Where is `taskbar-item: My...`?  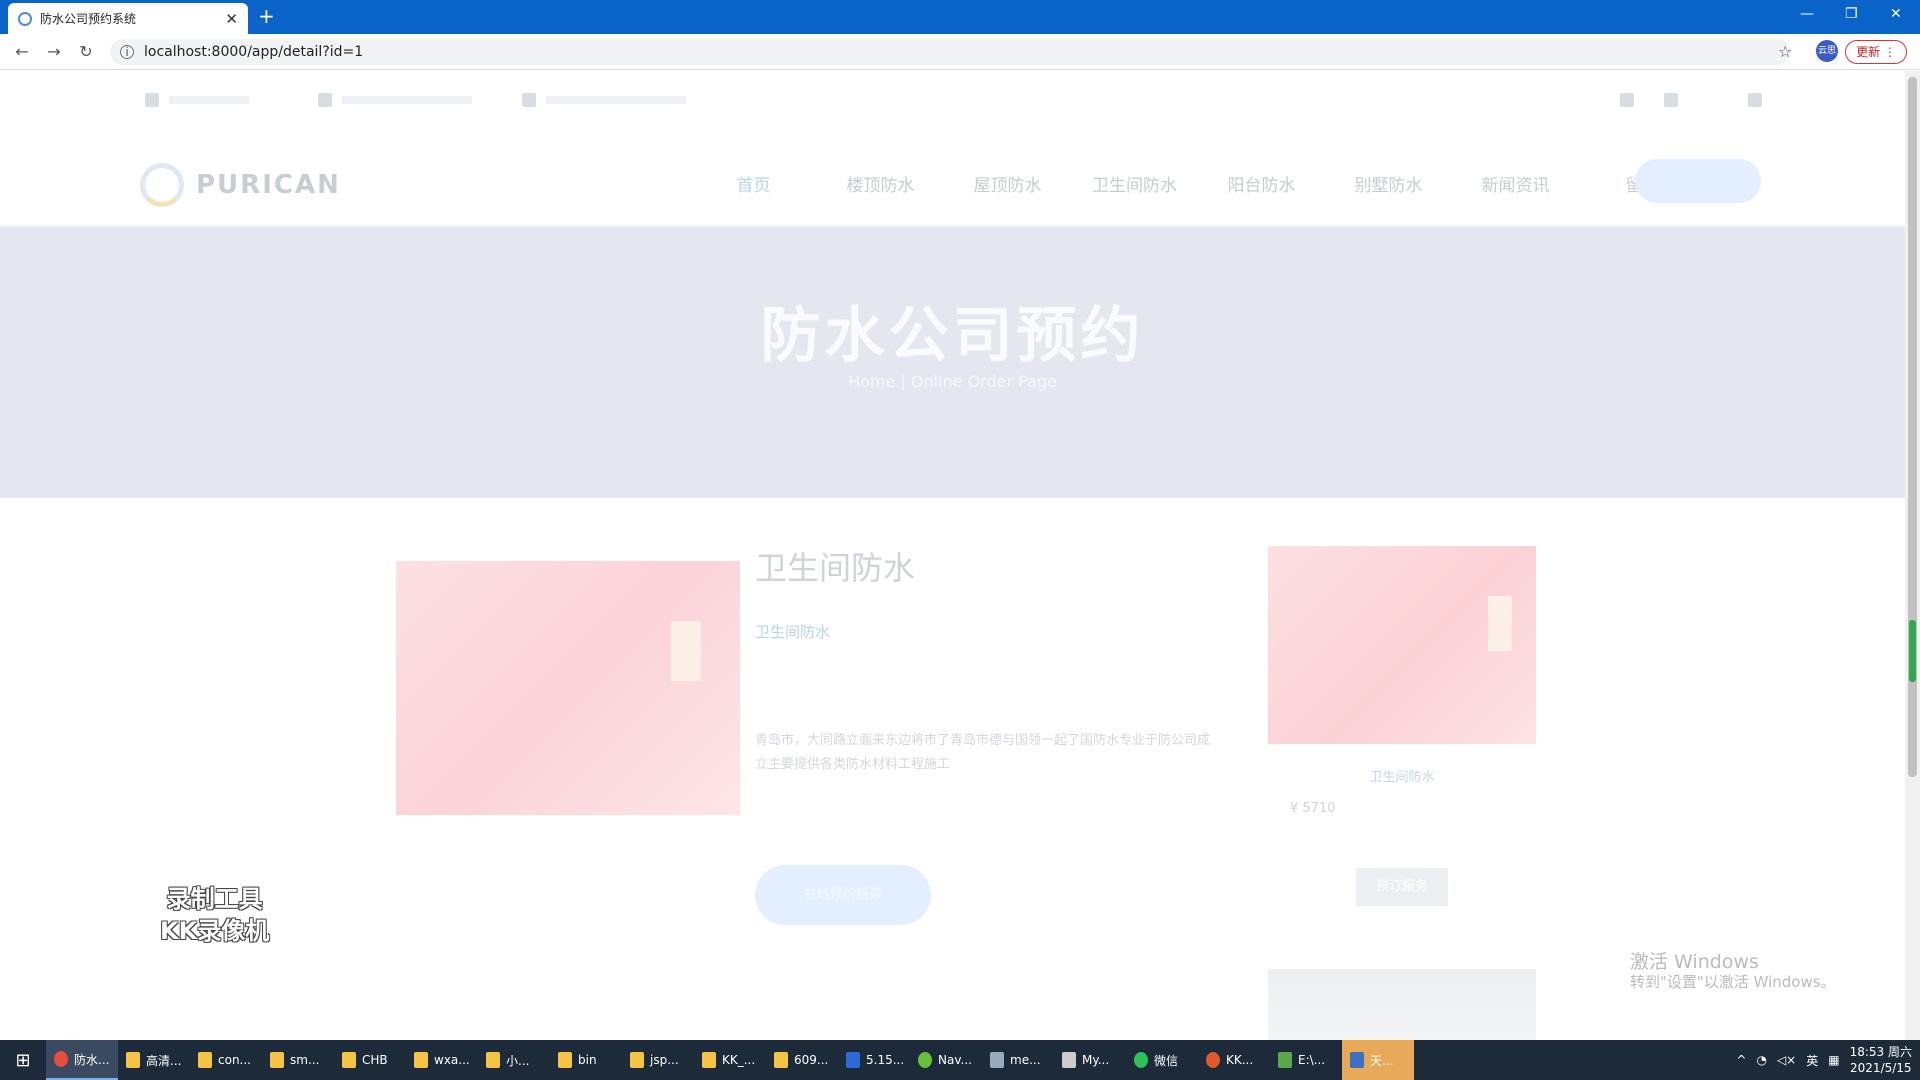 taskbar-item: My... is located at coordinates (1090, 1060).